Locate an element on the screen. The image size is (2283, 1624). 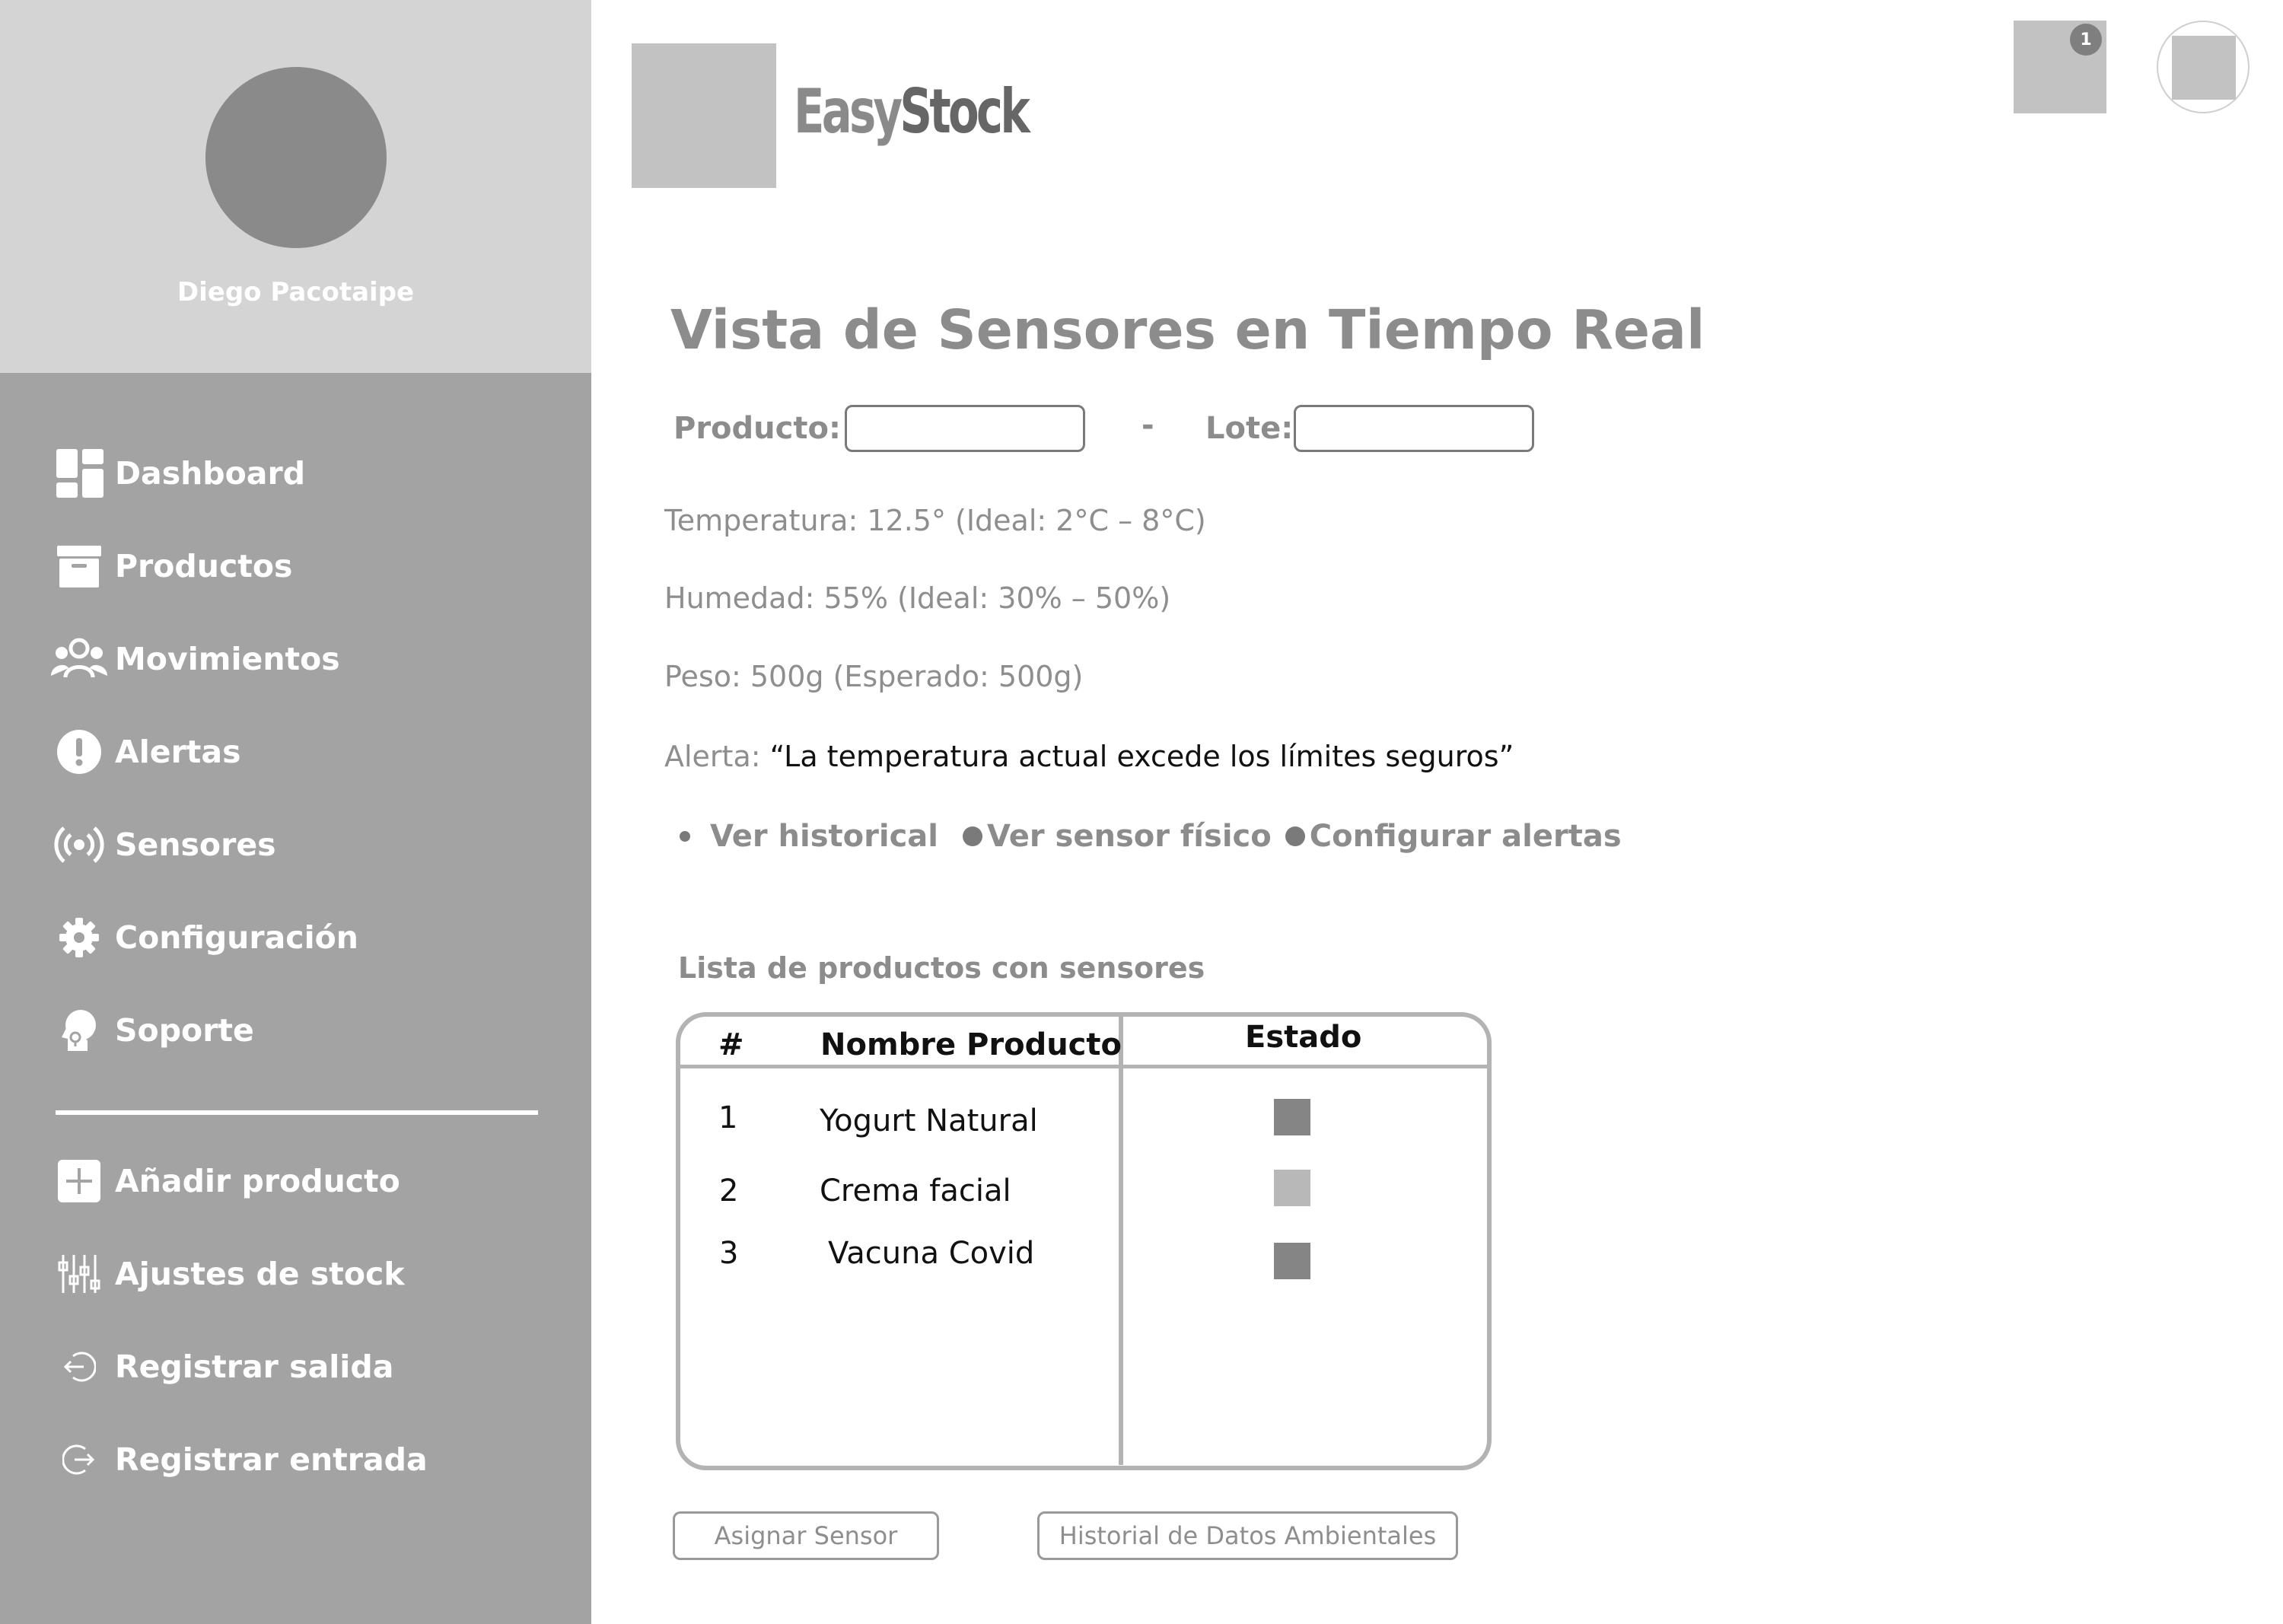
sidebar-item-dashboard: Dashboard is located at coordinates (177, 473).